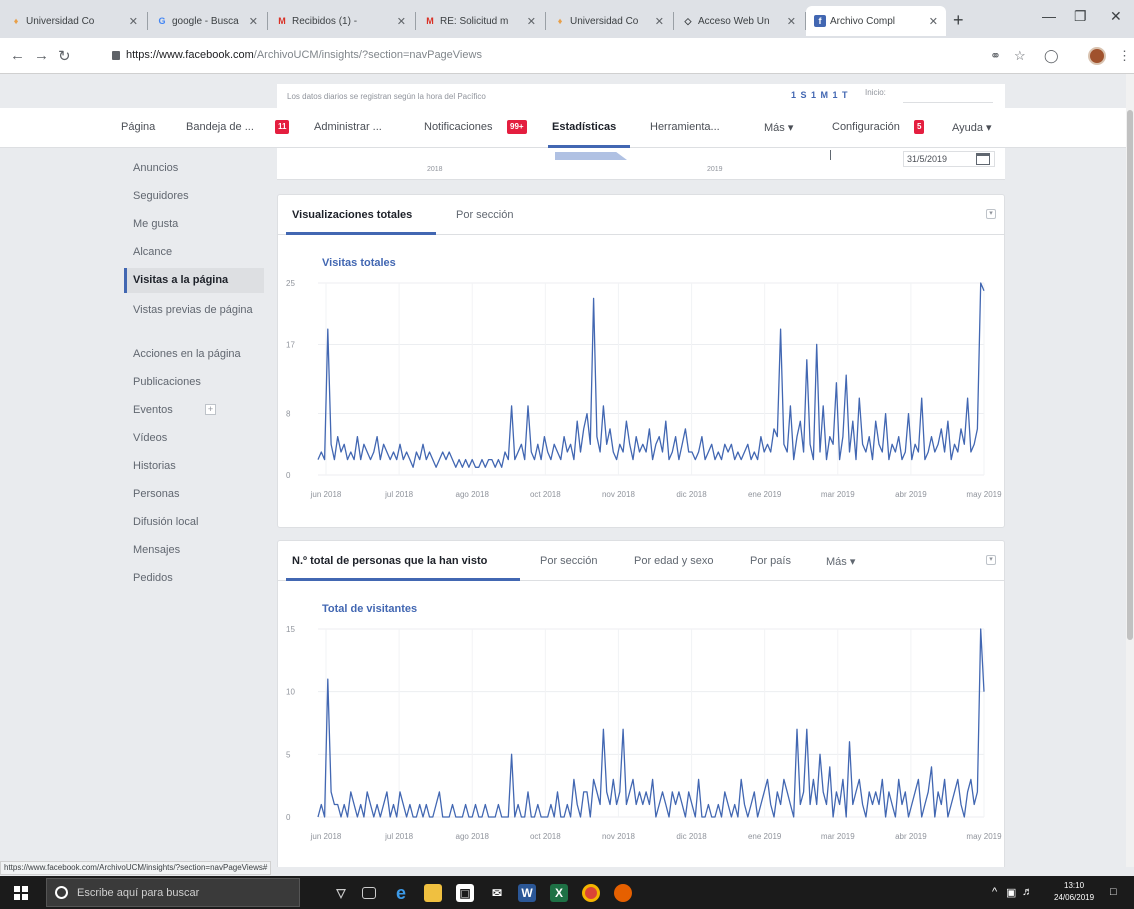 The width and height of the screenshot is (1134, 909). I want to click on excel-icon: X, so click(559, 893).